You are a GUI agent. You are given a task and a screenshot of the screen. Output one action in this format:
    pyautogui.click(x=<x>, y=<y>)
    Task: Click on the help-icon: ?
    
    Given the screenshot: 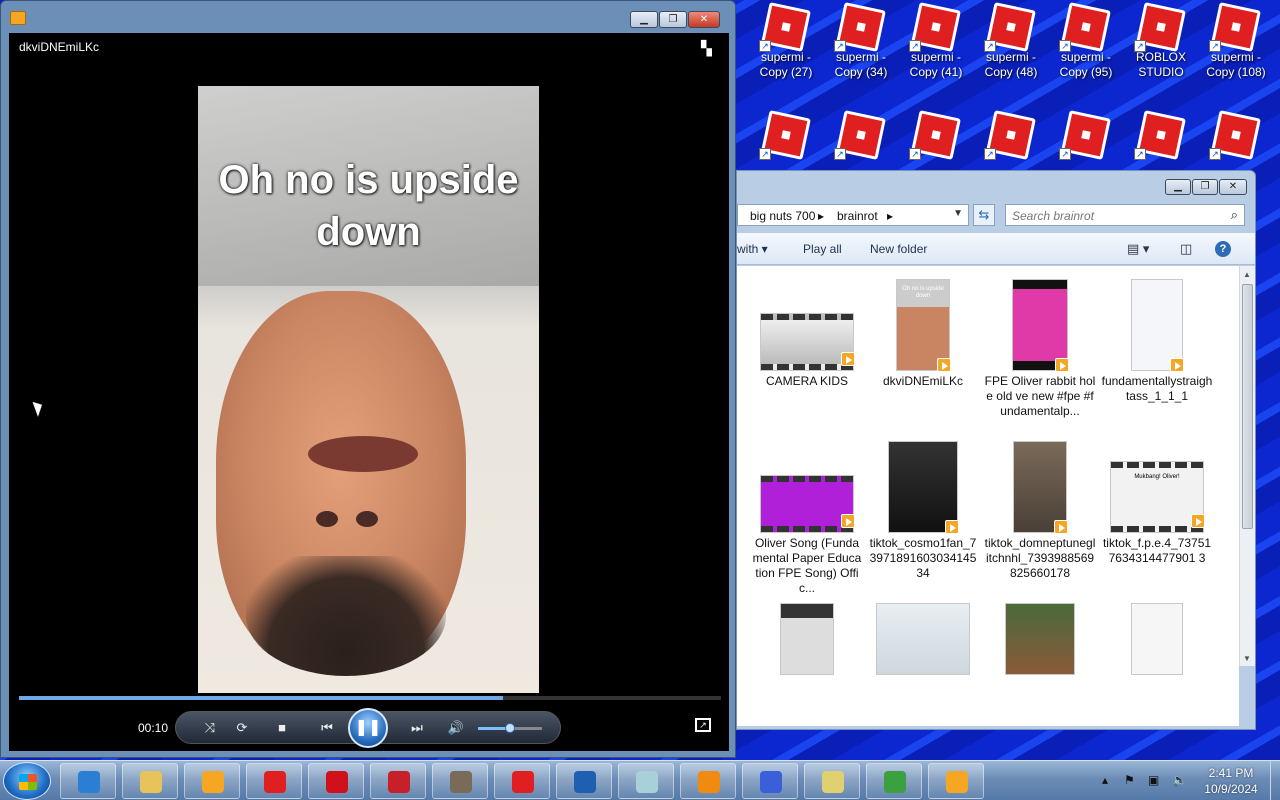 What is the action you would take?
    pyautogui.click(x=1223, y=249)
    